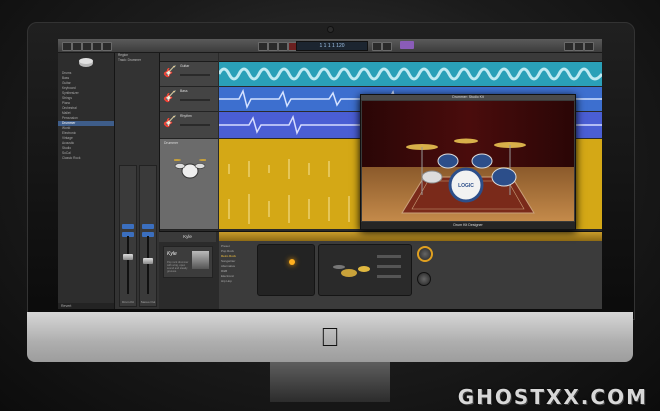  Describe the element at coordinates (283, 46) in the screenshot. I see `play-button` at that location.